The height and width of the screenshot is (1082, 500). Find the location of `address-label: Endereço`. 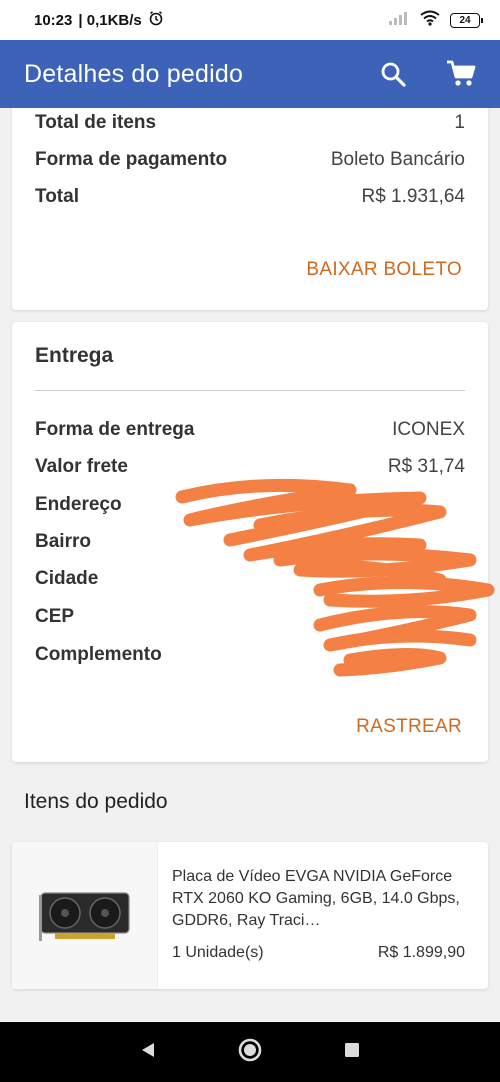

address-label: Endereço is located at coordinates (78, 504).